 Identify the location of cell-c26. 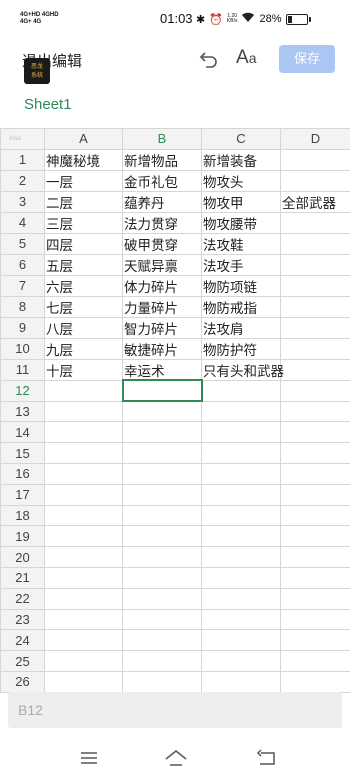
(241, 681).